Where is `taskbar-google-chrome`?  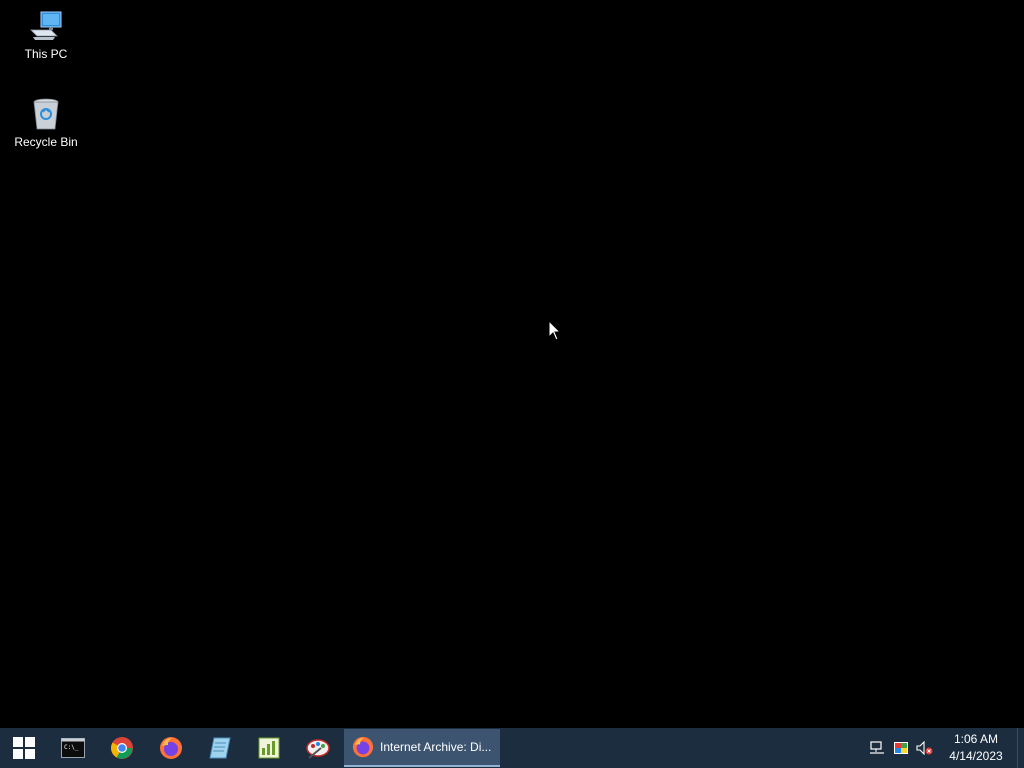 taskbar-google-chrome is located at coordinates (121, 748).